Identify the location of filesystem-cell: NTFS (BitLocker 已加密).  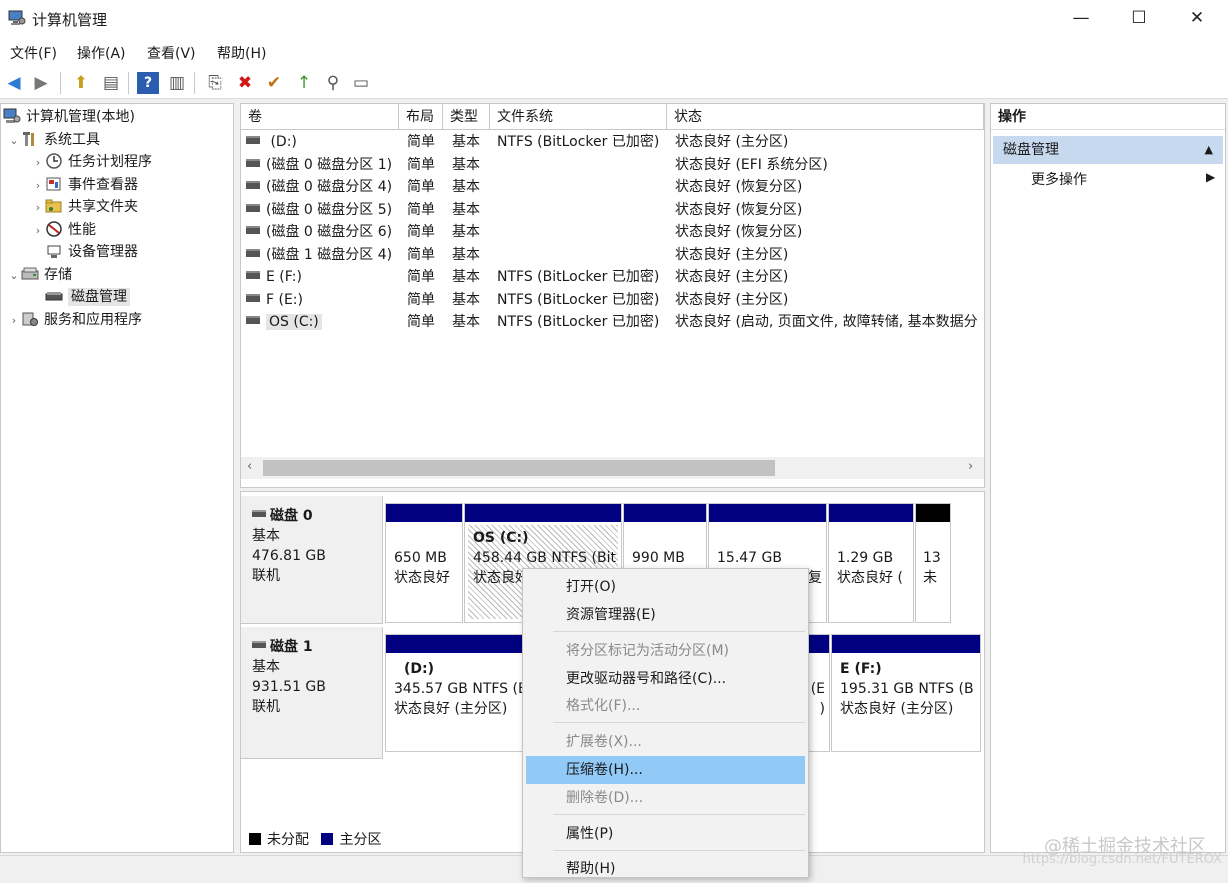
(578, 277).